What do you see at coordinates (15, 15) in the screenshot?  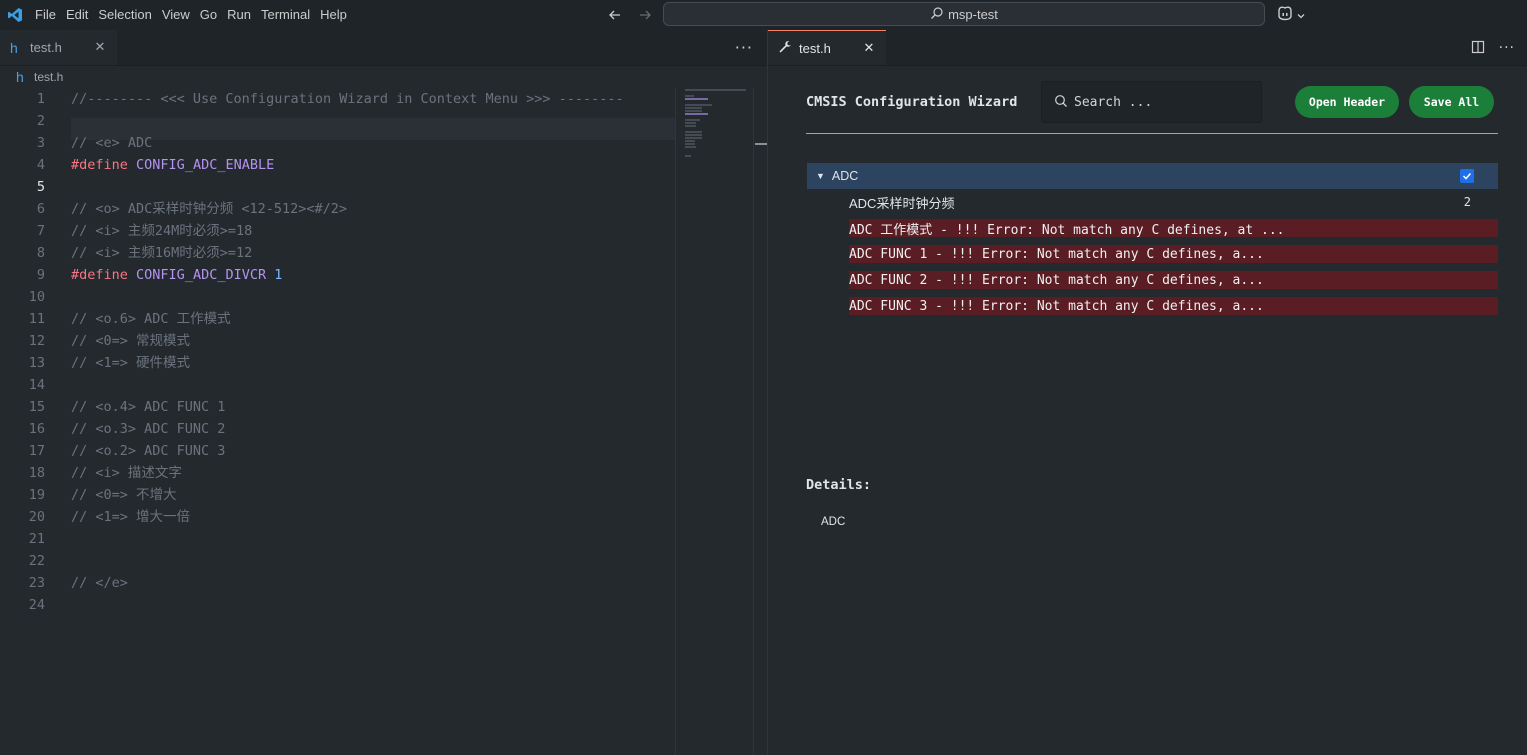 I see `vscode-logo-icon` at bounding box center [15, 15].